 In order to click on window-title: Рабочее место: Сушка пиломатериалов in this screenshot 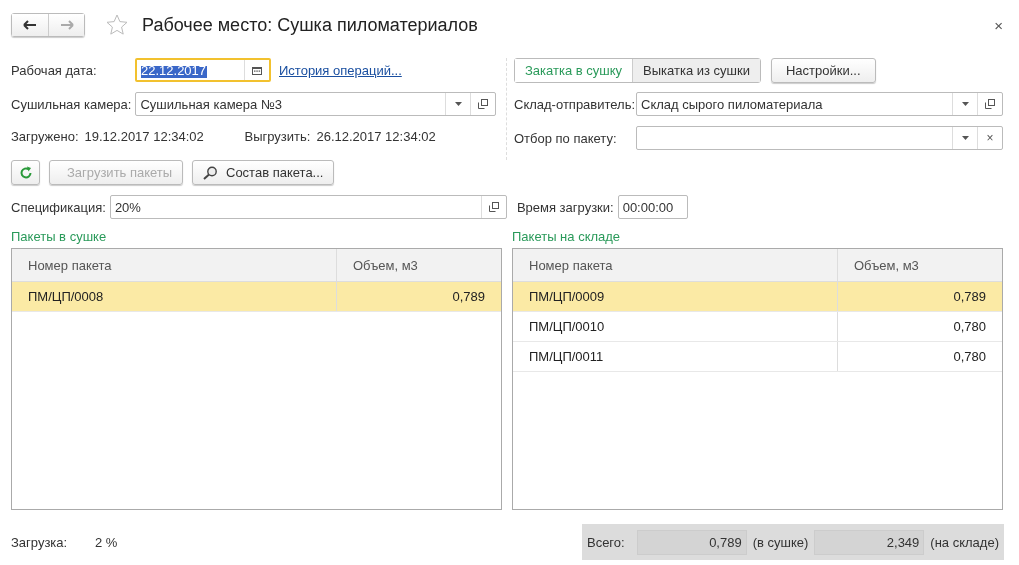, I will do `click(310, 25)`.